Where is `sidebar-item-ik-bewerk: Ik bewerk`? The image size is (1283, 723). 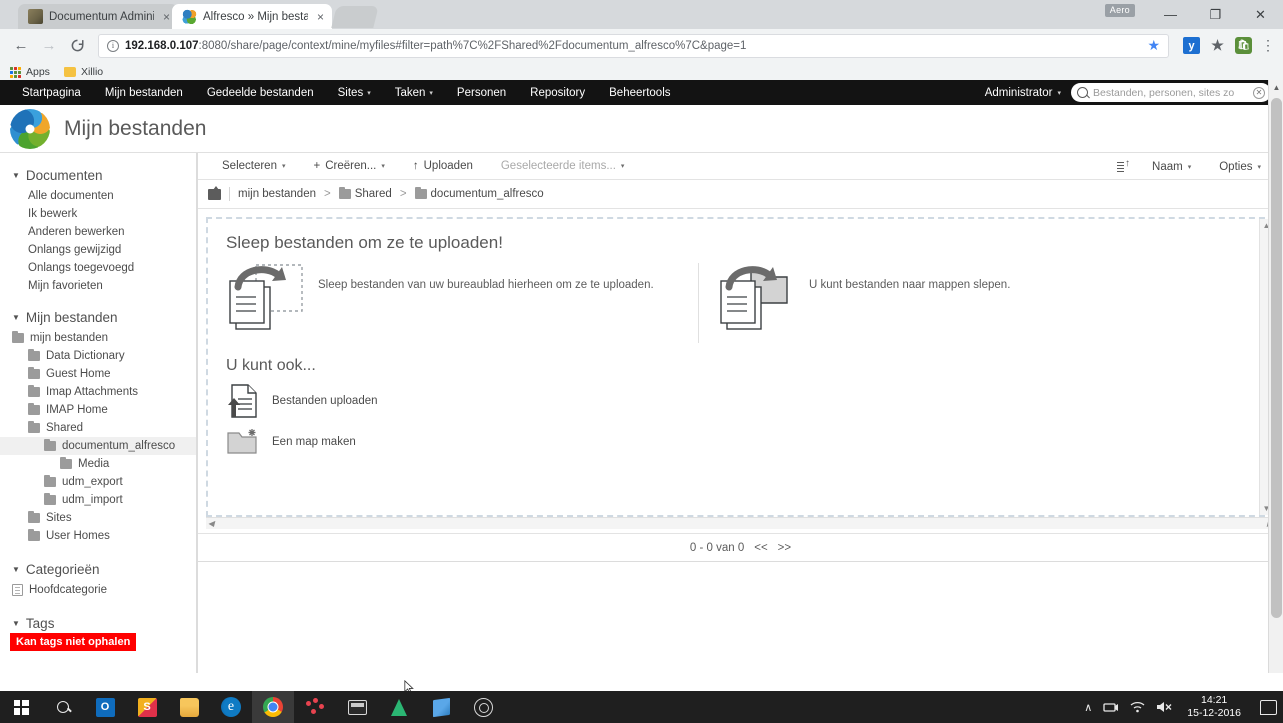
sidebar-item-ik-bewerk: Ik bewerk is located at coordinates (98, 214).